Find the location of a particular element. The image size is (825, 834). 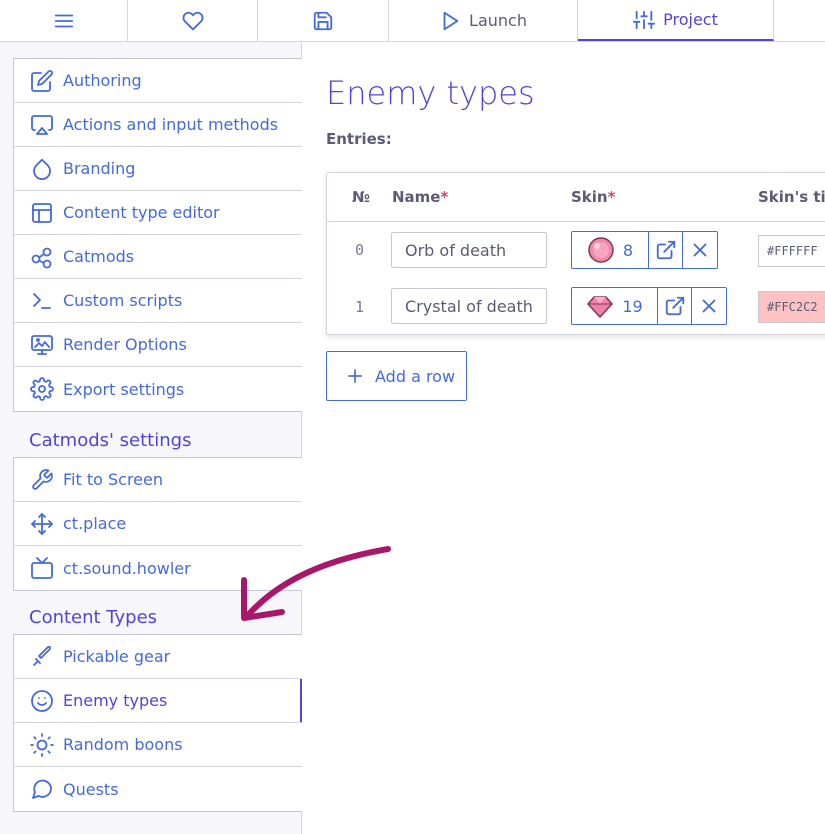

droplet-icon is located at coordinates (42, 169).